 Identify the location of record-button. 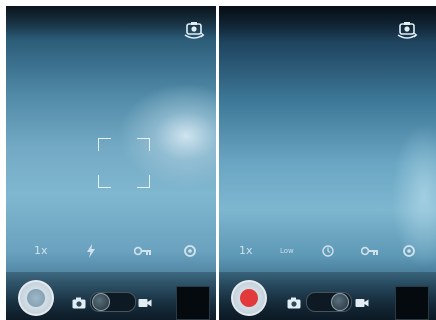
(249, 298).